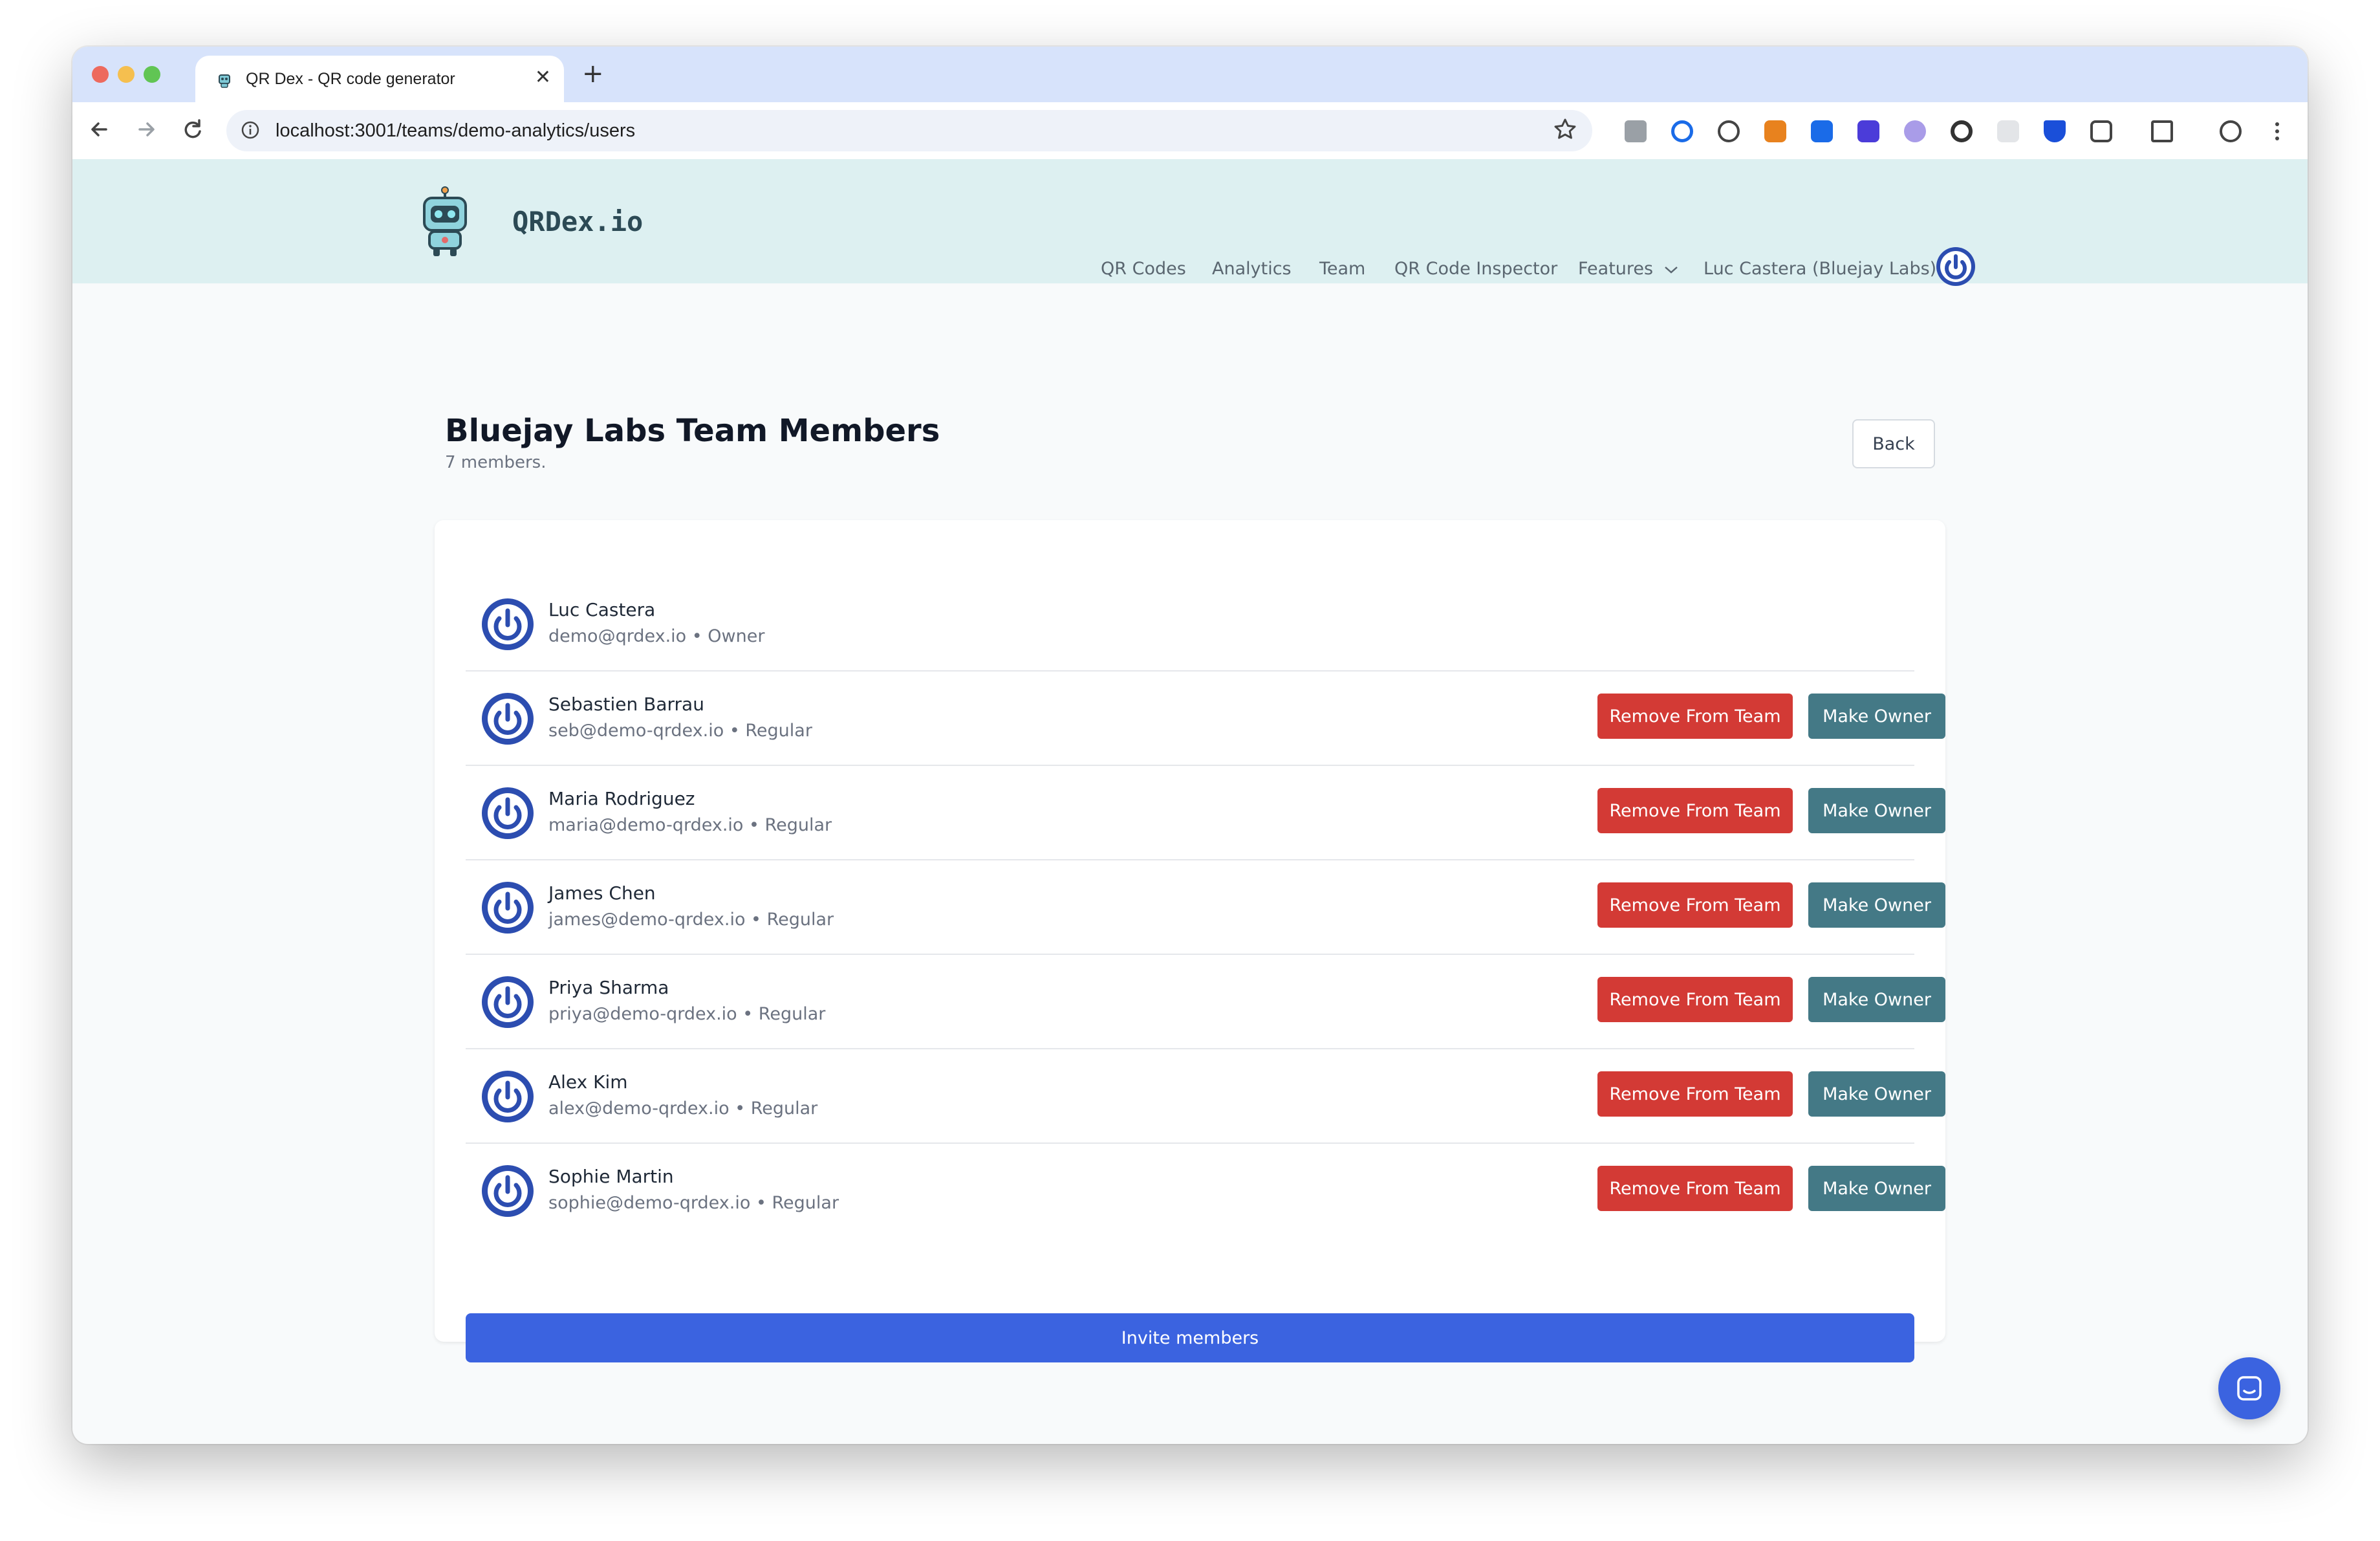 The width and height of the screenshot is (2380, 1541). I want to click on grey-square-extension-icon, so click(2008, 131).